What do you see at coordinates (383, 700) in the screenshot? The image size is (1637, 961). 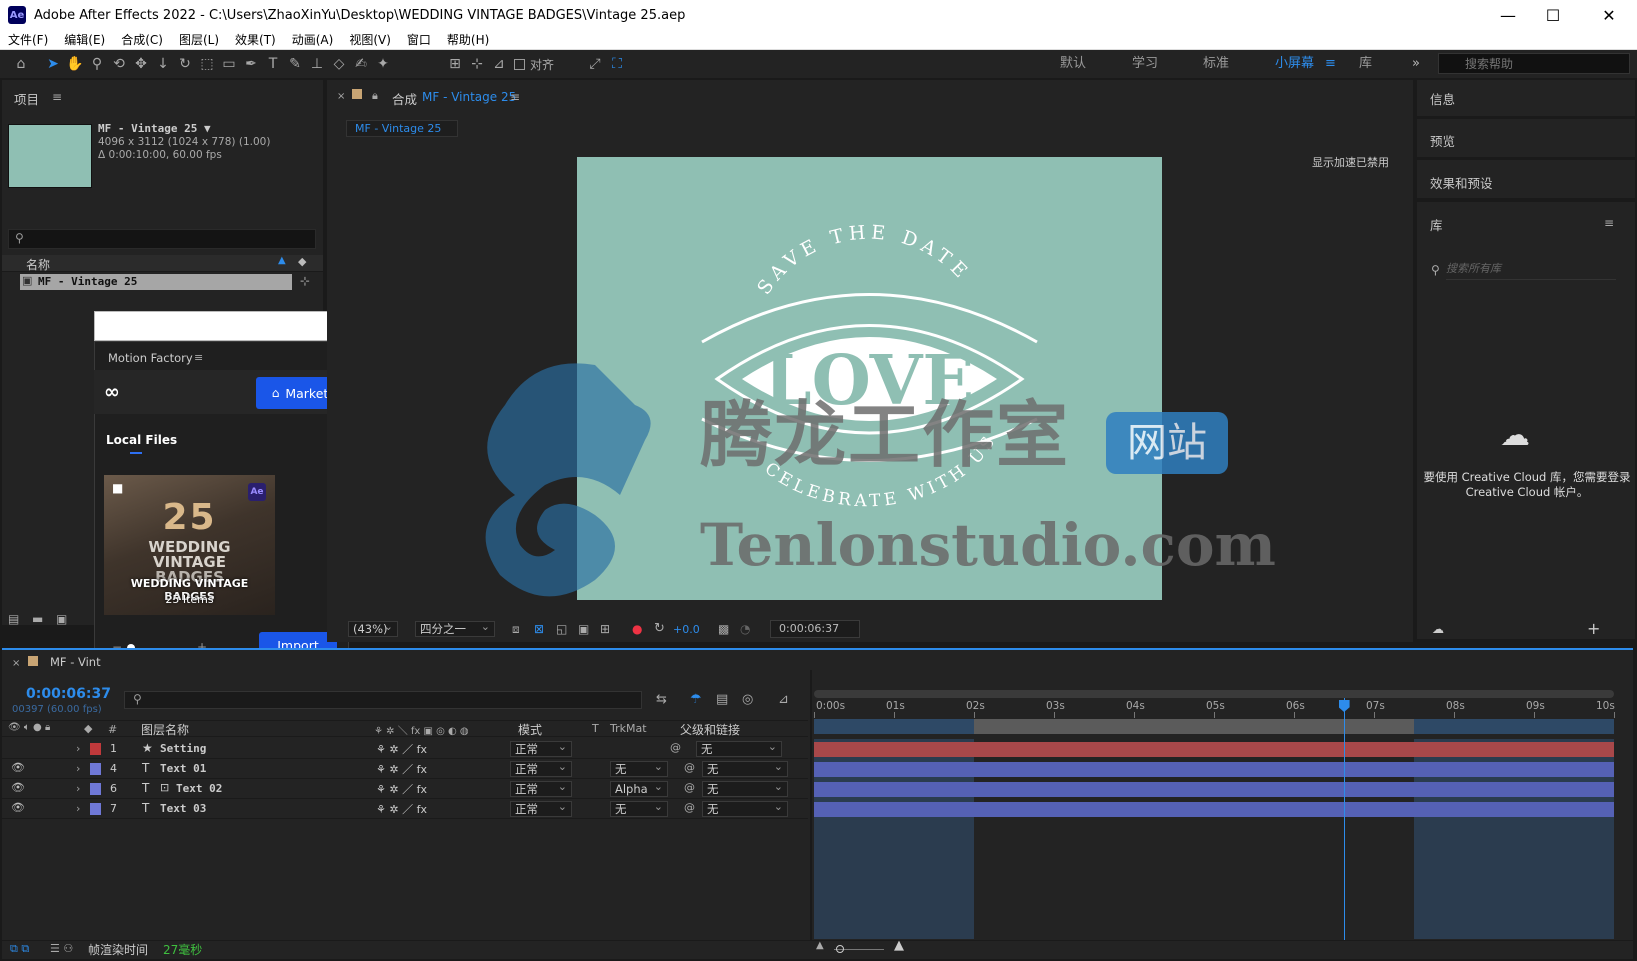 I see `timeline-search-input: ⚲` at bounding box center [383, 700].